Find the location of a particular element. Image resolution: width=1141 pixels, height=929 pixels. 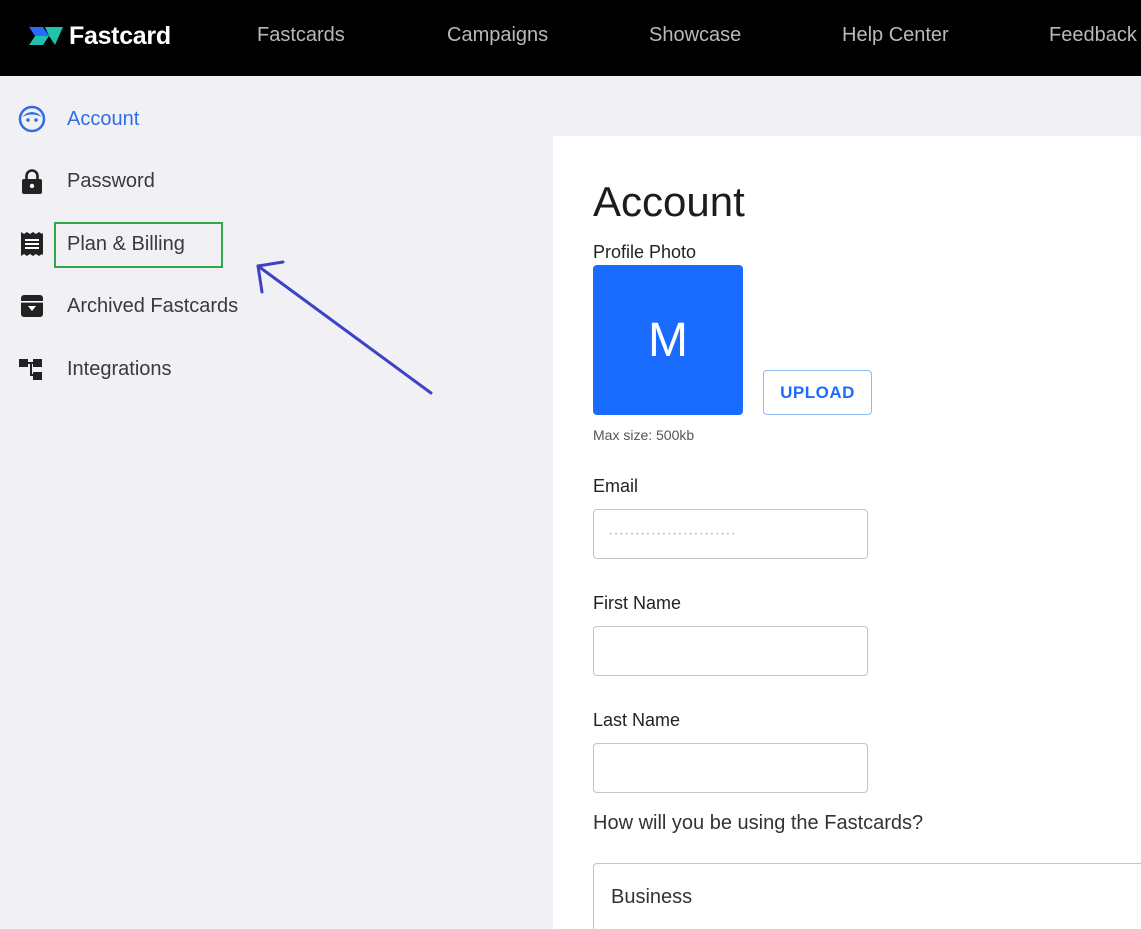

profile-photo-label: Profile Photo is located at coordinates (645, 252).